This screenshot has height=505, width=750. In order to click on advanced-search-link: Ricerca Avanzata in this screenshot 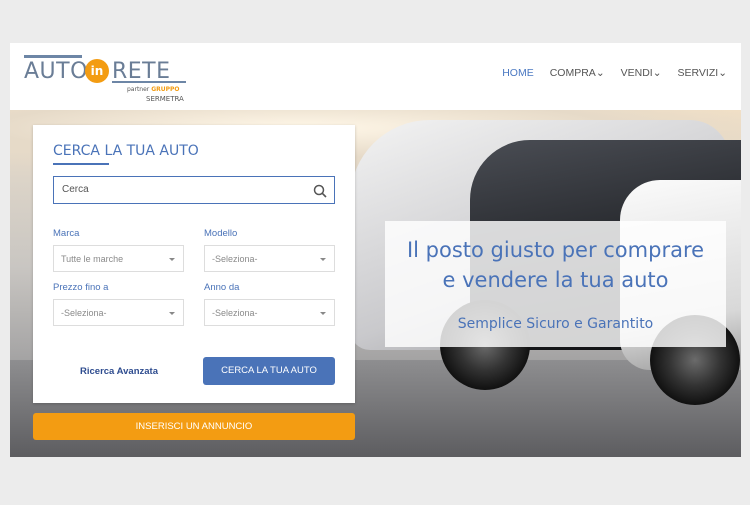, I will do `click(119, 371)`.